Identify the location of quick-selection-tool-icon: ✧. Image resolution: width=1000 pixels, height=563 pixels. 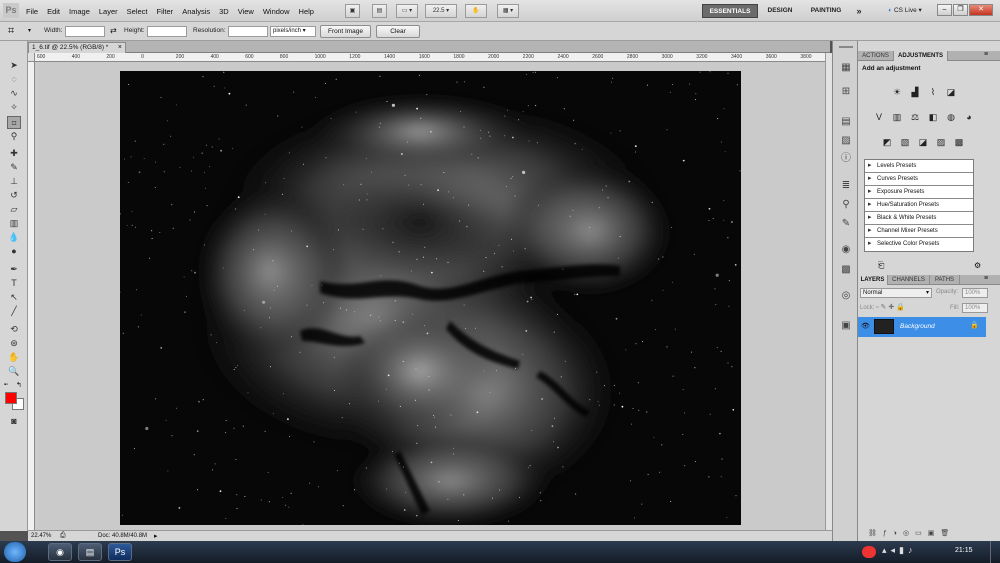
(14, 107).